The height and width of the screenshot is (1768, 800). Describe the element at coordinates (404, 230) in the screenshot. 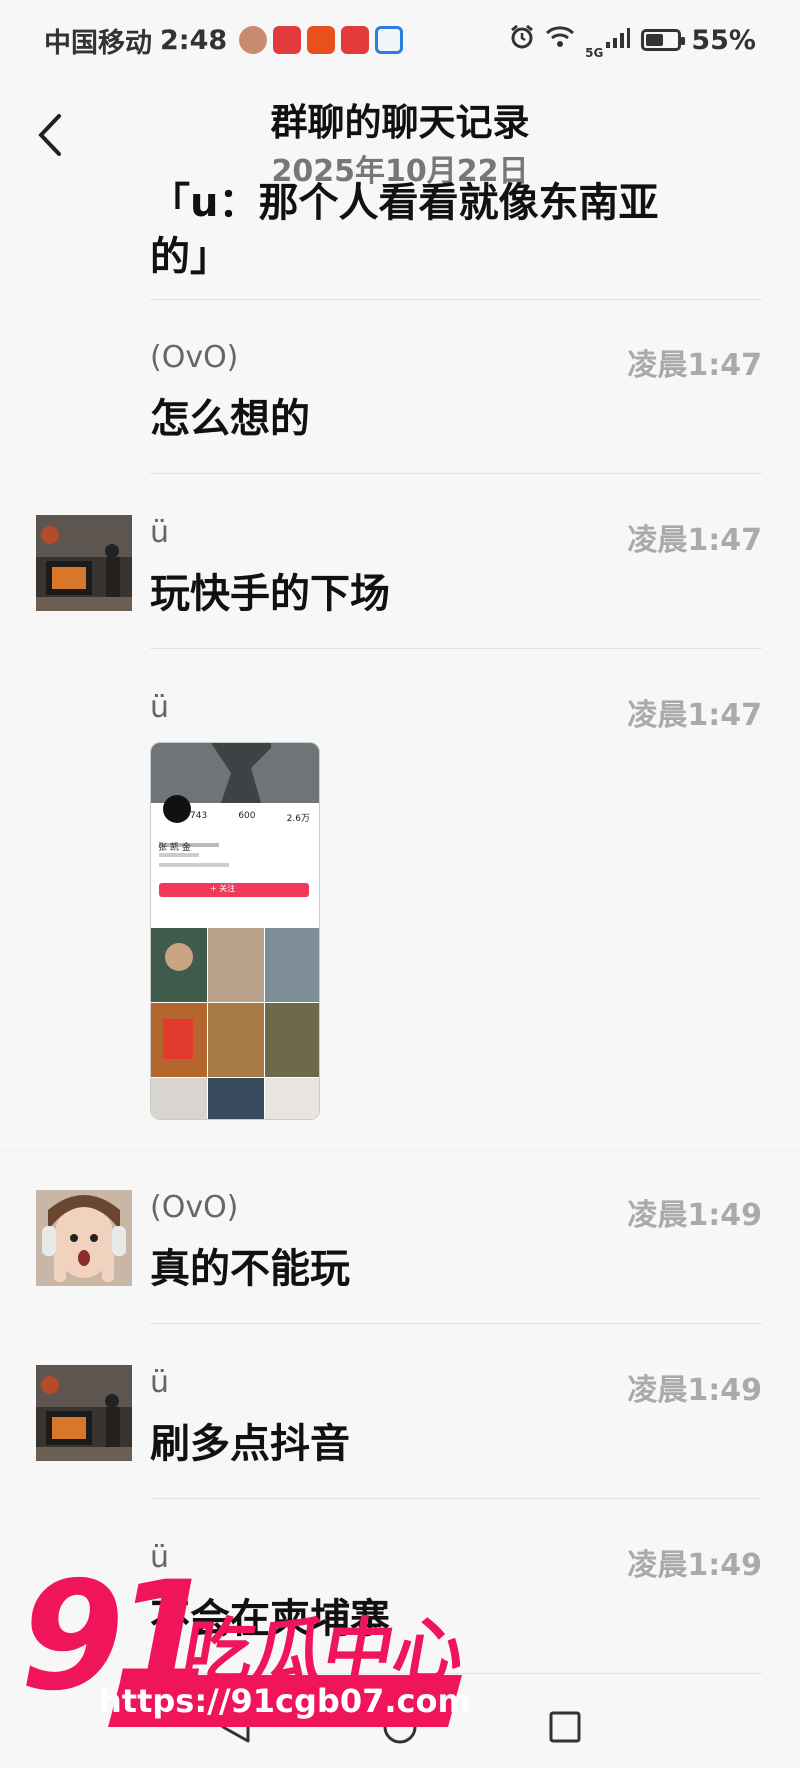

I see `message-text: 「u：那个人看看就像东南亚的」` at that location.